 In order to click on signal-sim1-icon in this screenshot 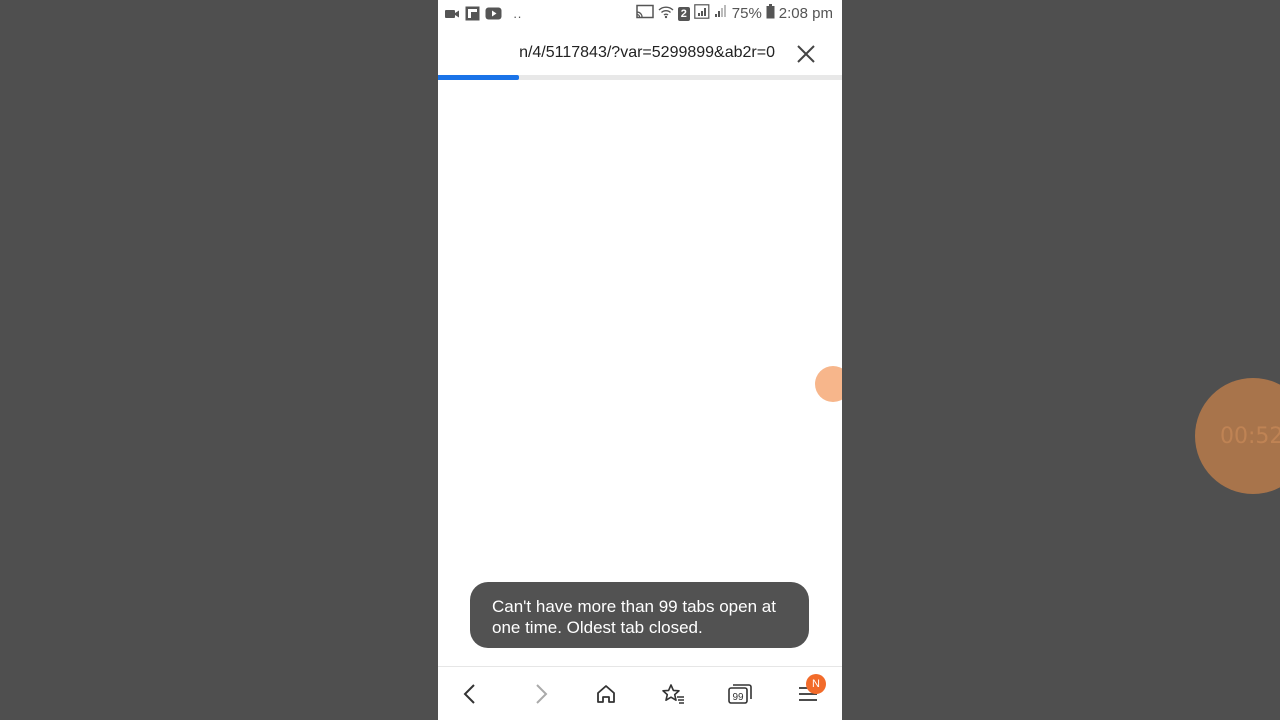, I will do `click(701, 13)`.